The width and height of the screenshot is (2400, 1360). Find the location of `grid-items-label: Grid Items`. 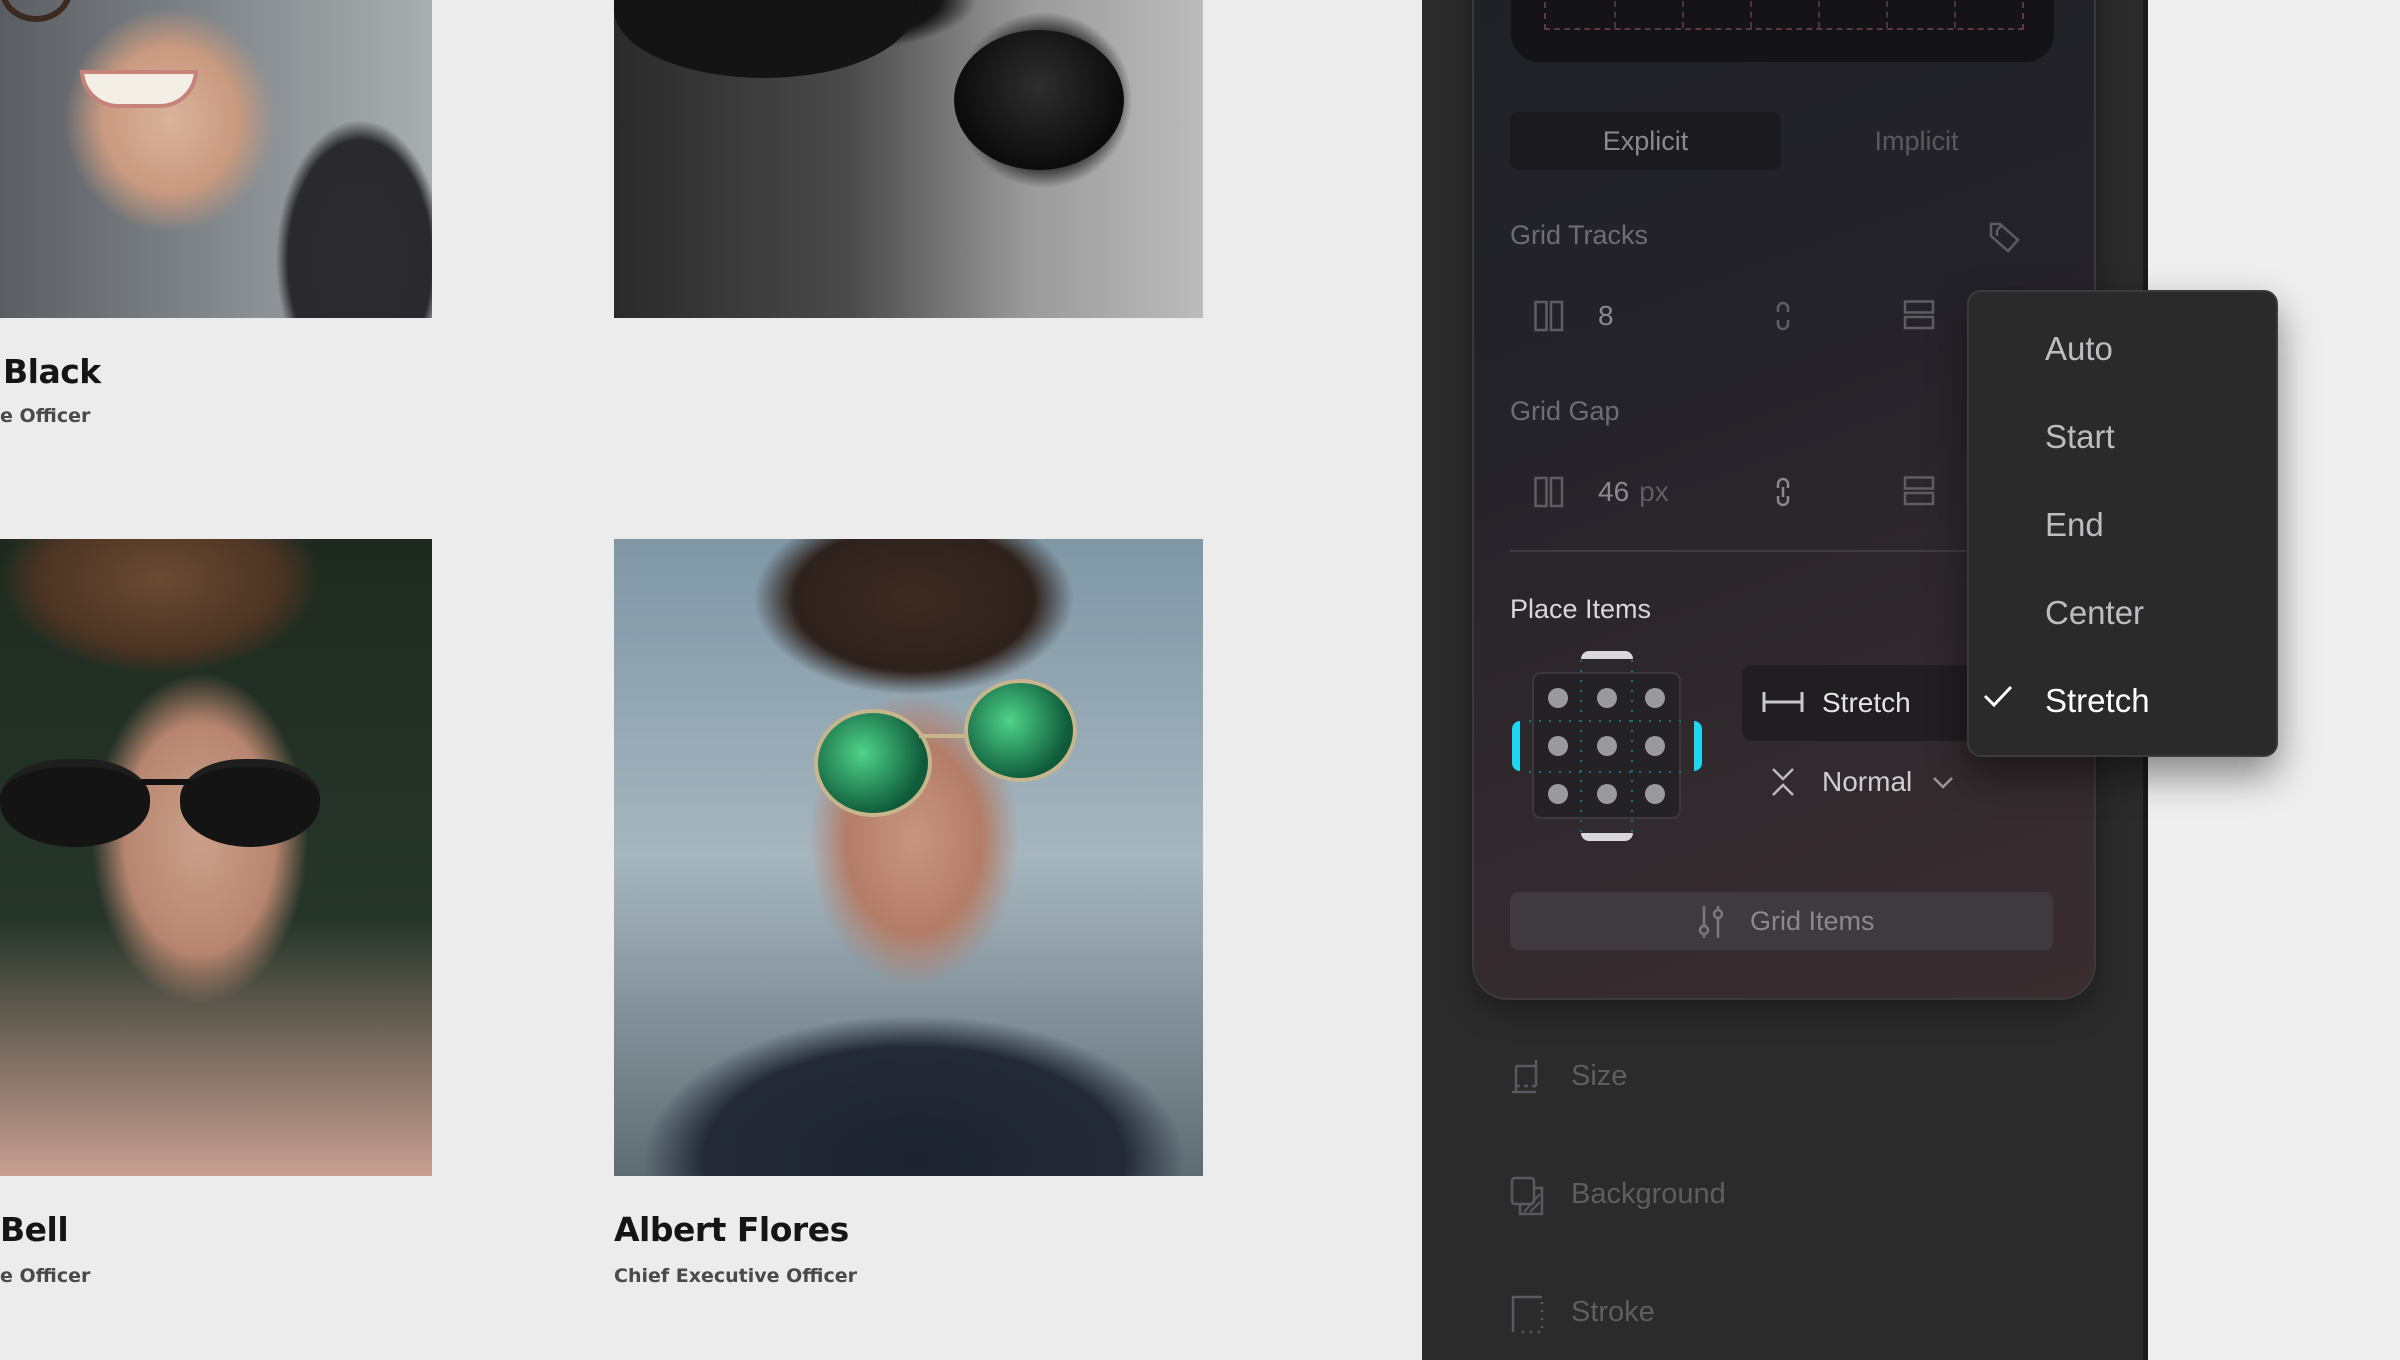

grid-items-label: Grid Items is located at coordinates (1812, 921).